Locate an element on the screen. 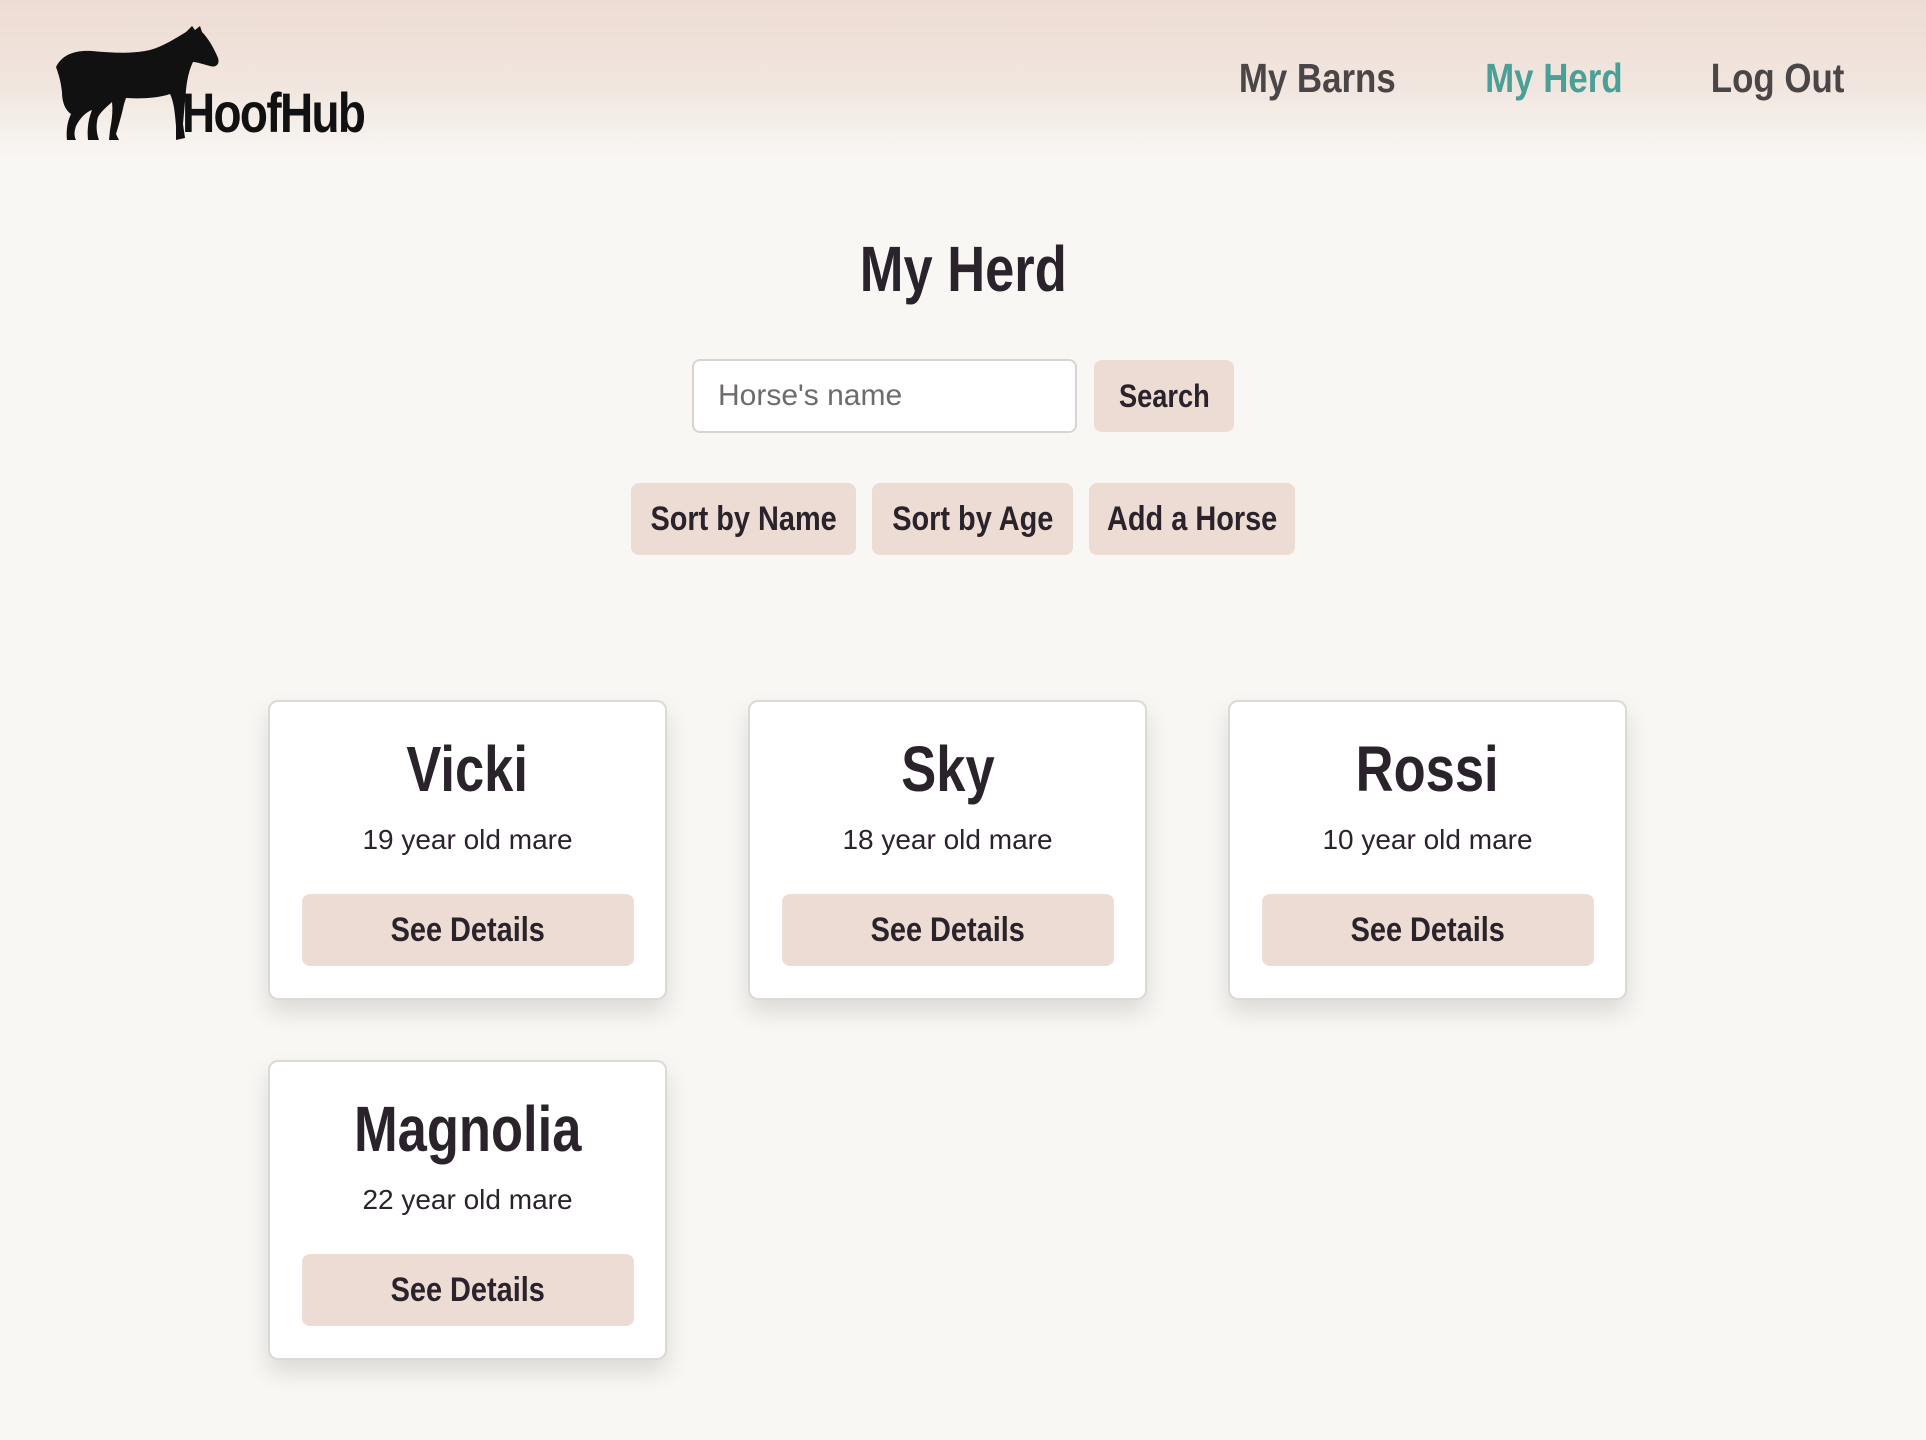  horse-description: 18 year old mare is located at coordinates (947, 839).